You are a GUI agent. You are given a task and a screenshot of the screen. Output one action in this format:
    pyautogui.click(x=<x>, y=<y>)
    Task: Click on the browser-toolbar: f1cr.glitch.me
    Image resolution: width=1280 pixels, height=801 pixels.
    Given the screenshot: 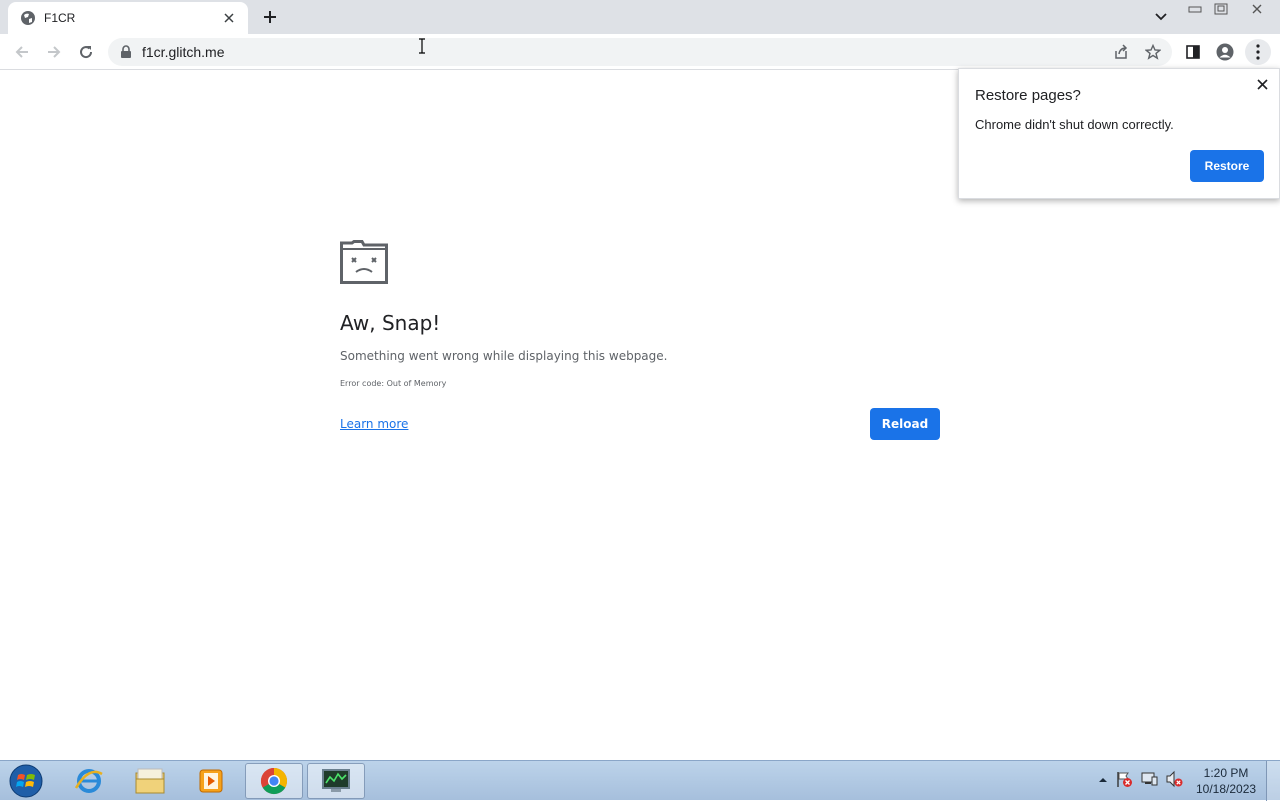 What is the action you would take?
    pyautogui.click(x=640, y=52)
    